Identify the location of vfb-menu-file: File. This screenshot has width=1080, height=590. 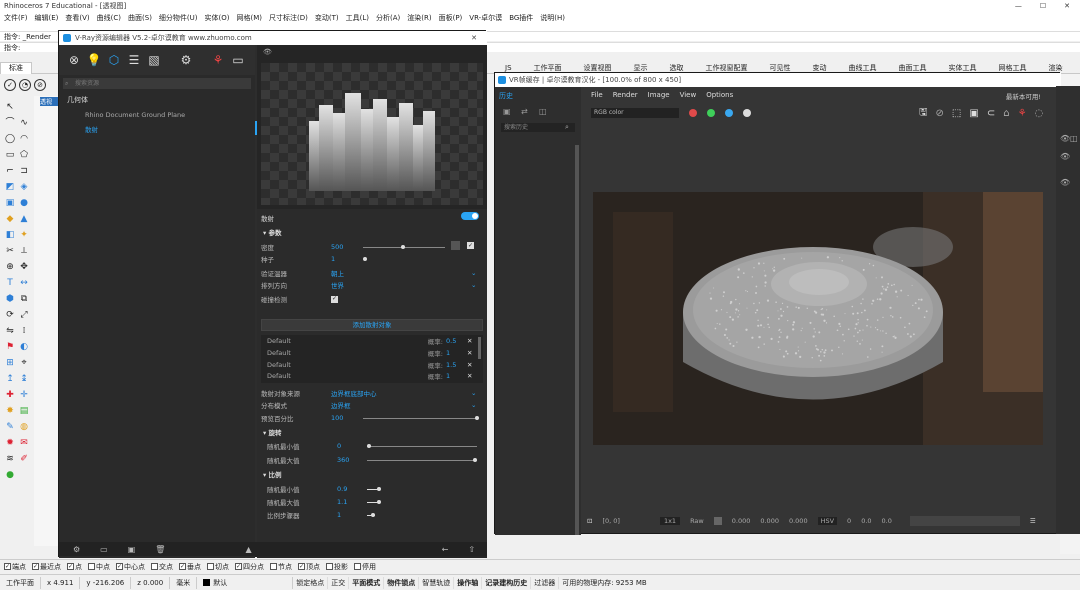
(597, 95).